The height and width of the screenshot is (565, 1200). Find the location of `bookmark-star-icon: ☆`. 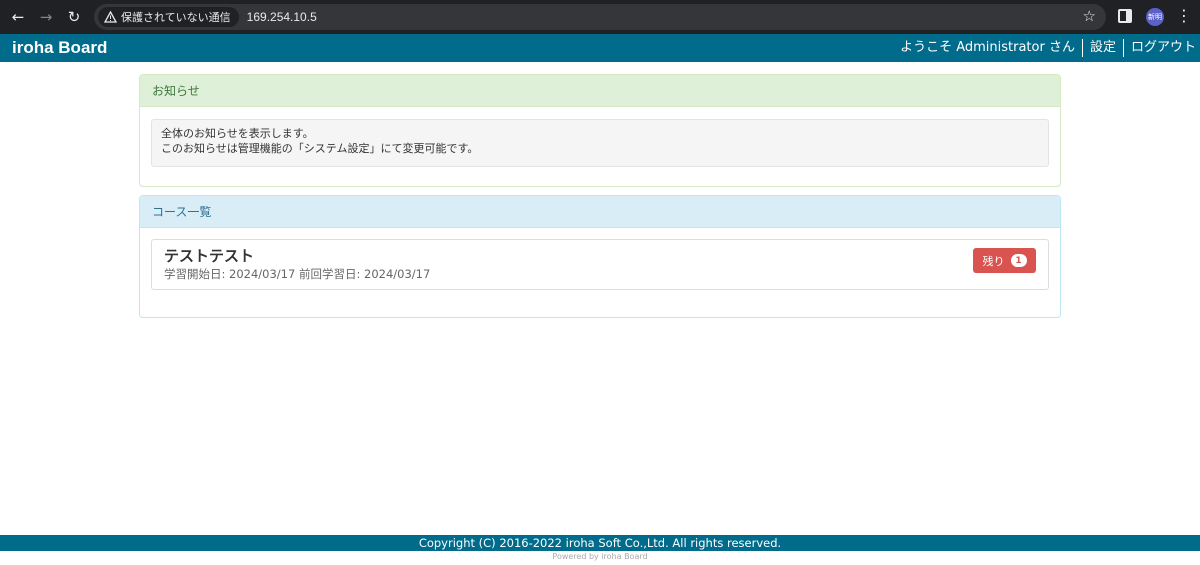

bookmark-star-icon: ☆ is located at coordinates (1089, 16).